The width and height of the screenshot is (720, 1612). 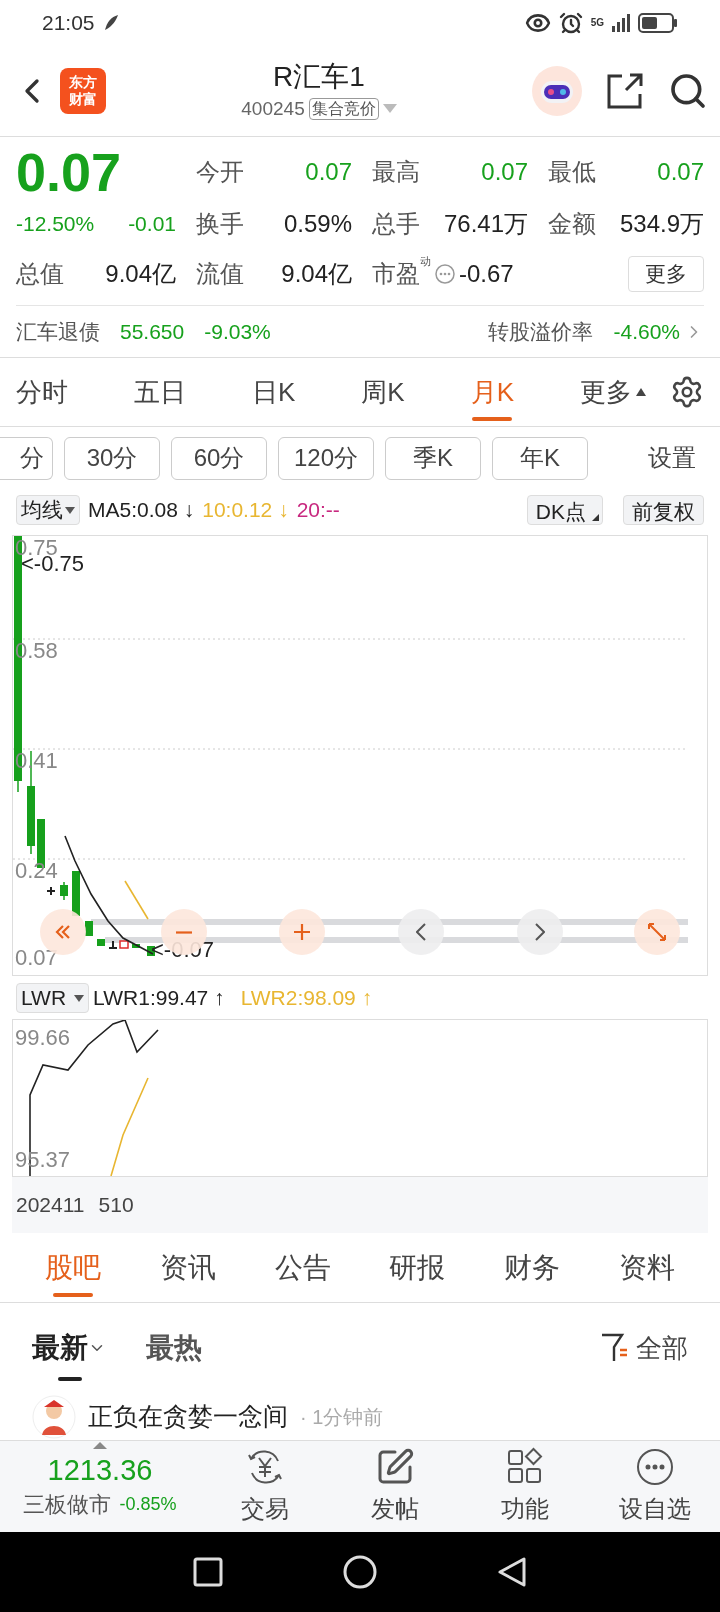 What do you see at coordinates (188, 1267) in the screenshot?
I see `content-tab: 资讯` at bounding box center [188, 1267].